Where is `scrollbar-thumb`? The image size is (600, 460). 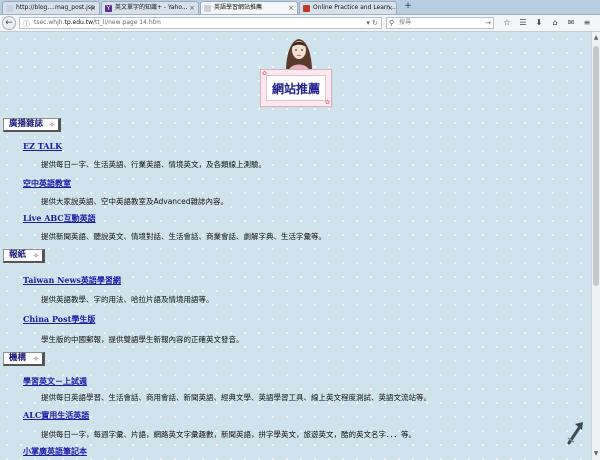
scrollbar-thumb is located at coordinates (596, 166).